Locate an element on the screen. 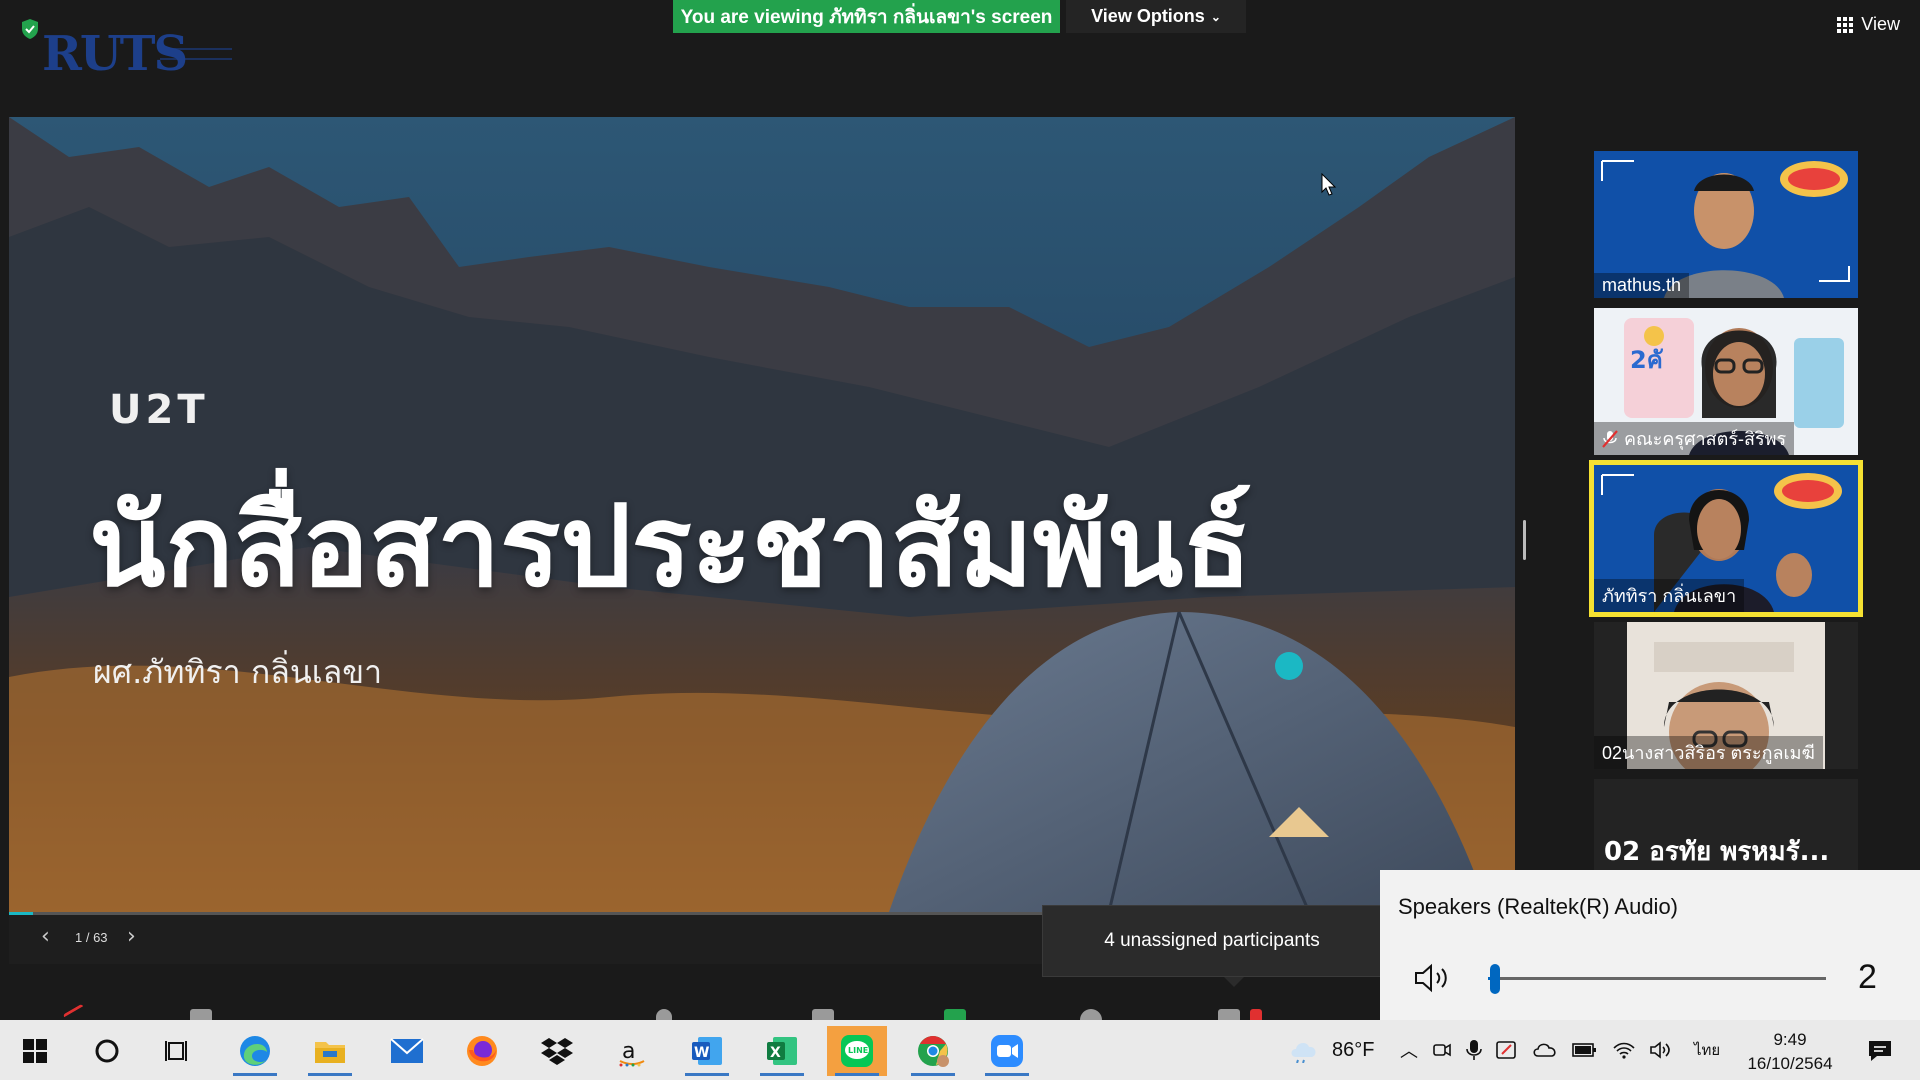  wifi-icon is located at coordinates (1624, 1050).